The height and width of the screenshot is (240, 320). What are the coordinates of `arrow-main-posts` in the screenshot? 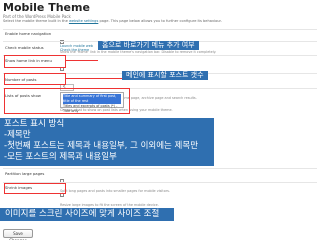 It's located at (94, 78).